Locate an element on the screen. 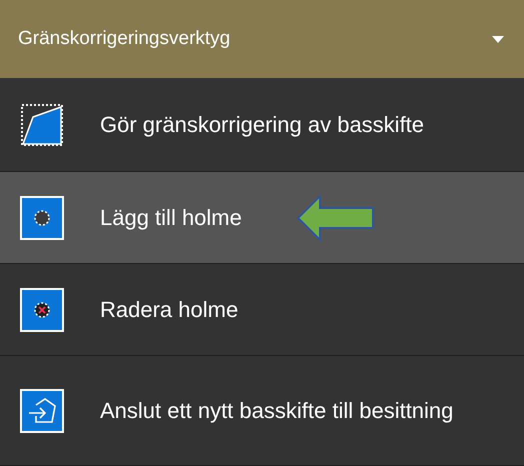 The width and height of the screenshot is (524, 466). dropdown-title: Gränskorrigeringsverktyg is located at coordinates (124, 39).